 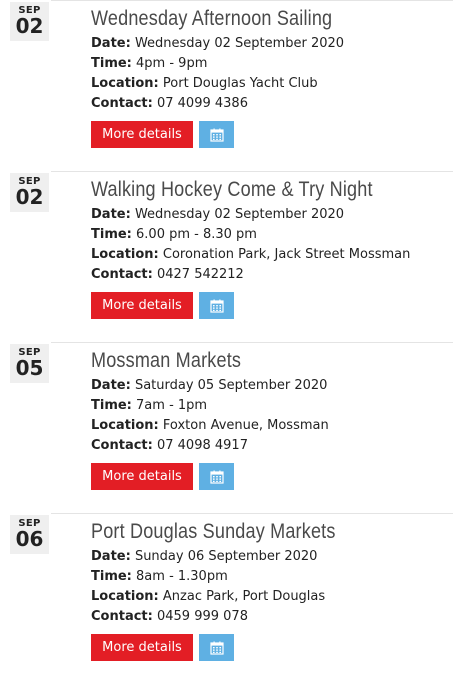 What do you see at coordinates (273, 577) in the screenshot?
I see `event-time-row: Time: 8am - 1.30pm` at bounding box center [273, 577].